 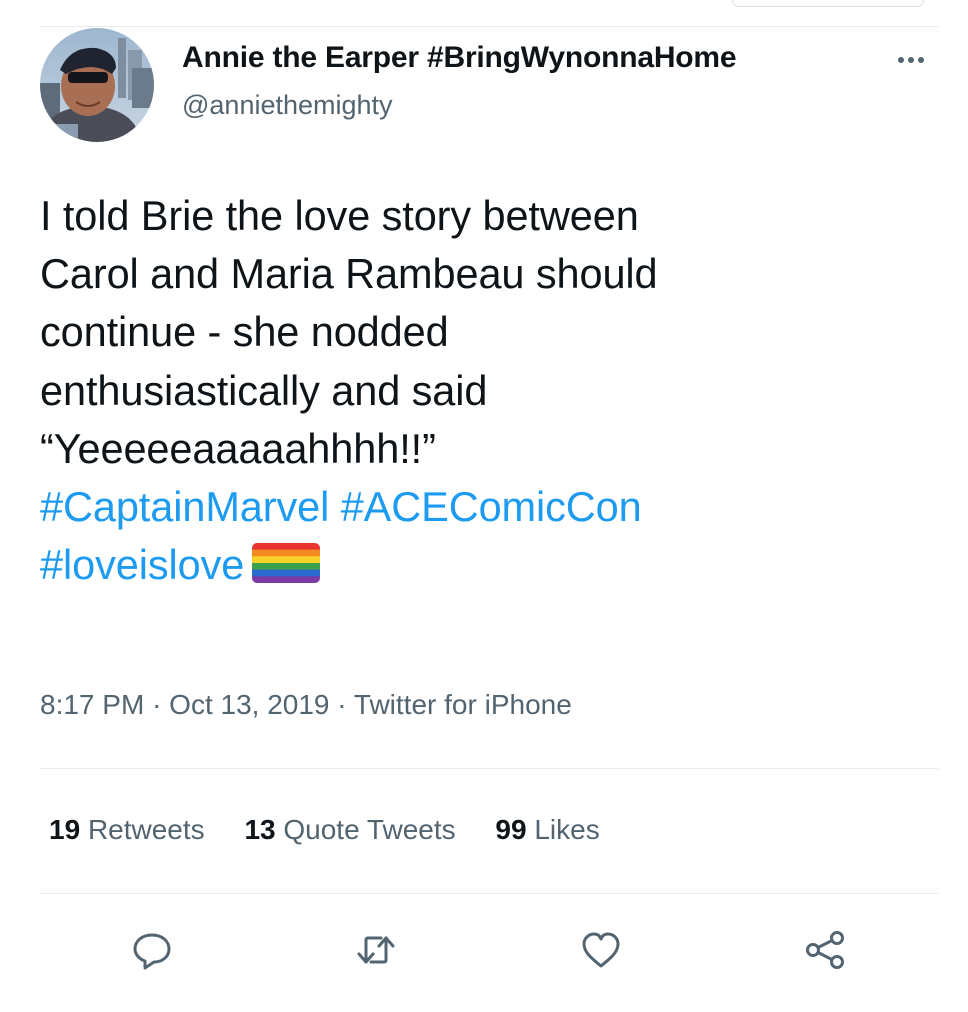 I want to click on stats-divider, so click(x=489, y=893).